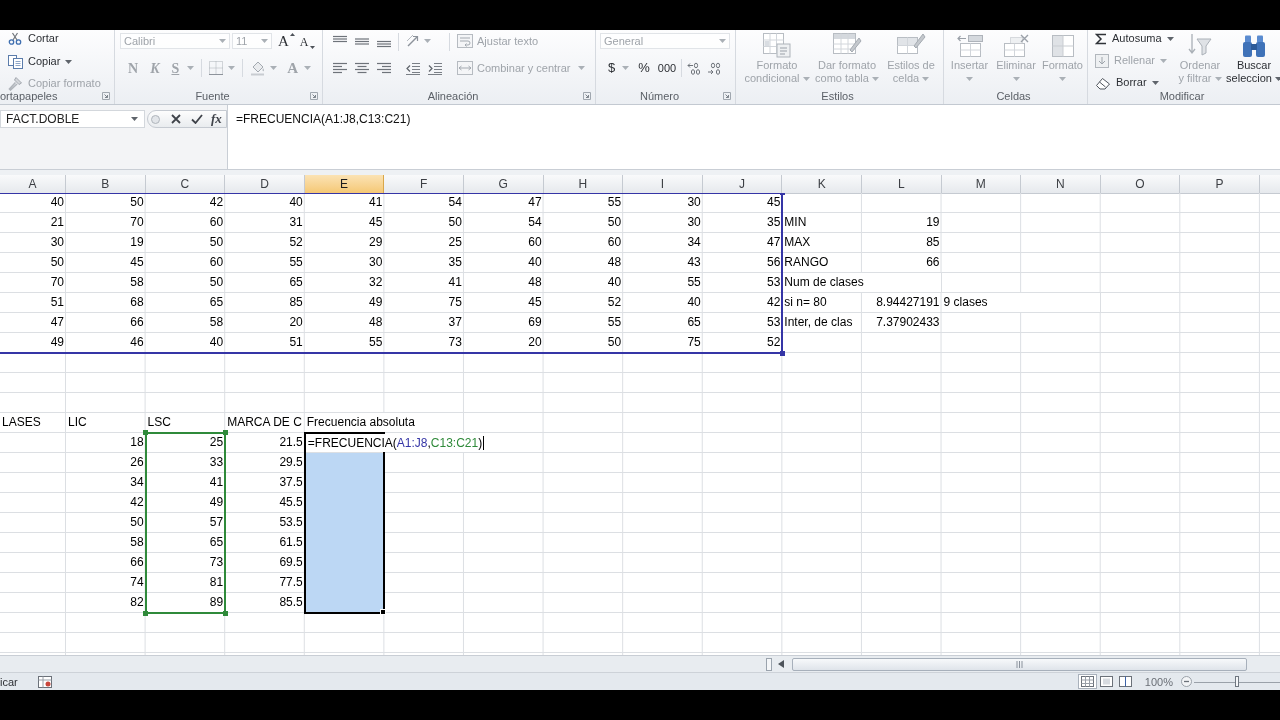 This screenshot has width=1280, height=720. What do you see at coordinates (774, 222) in the screenshot?
I see `table-cell-text: 35` at bounding box center [774, 222].